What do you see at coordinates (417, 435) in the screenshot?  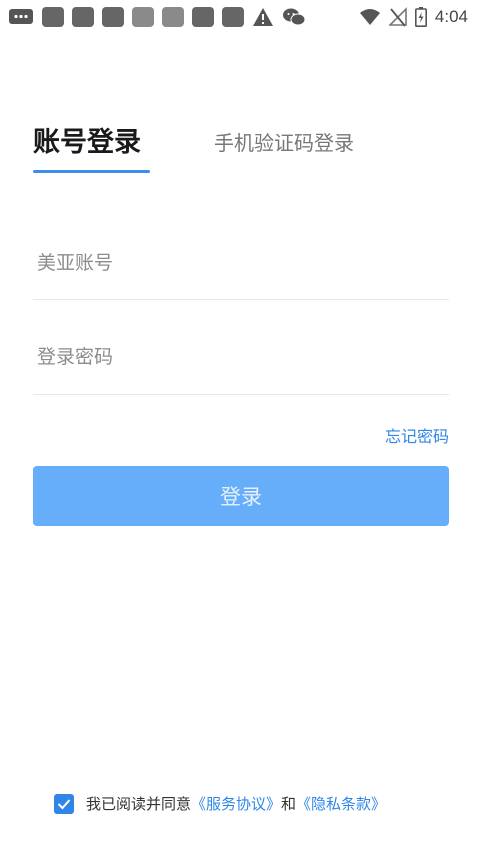 I see `forgot-password-link: 忘记密码` at bounding box center [417, 435].